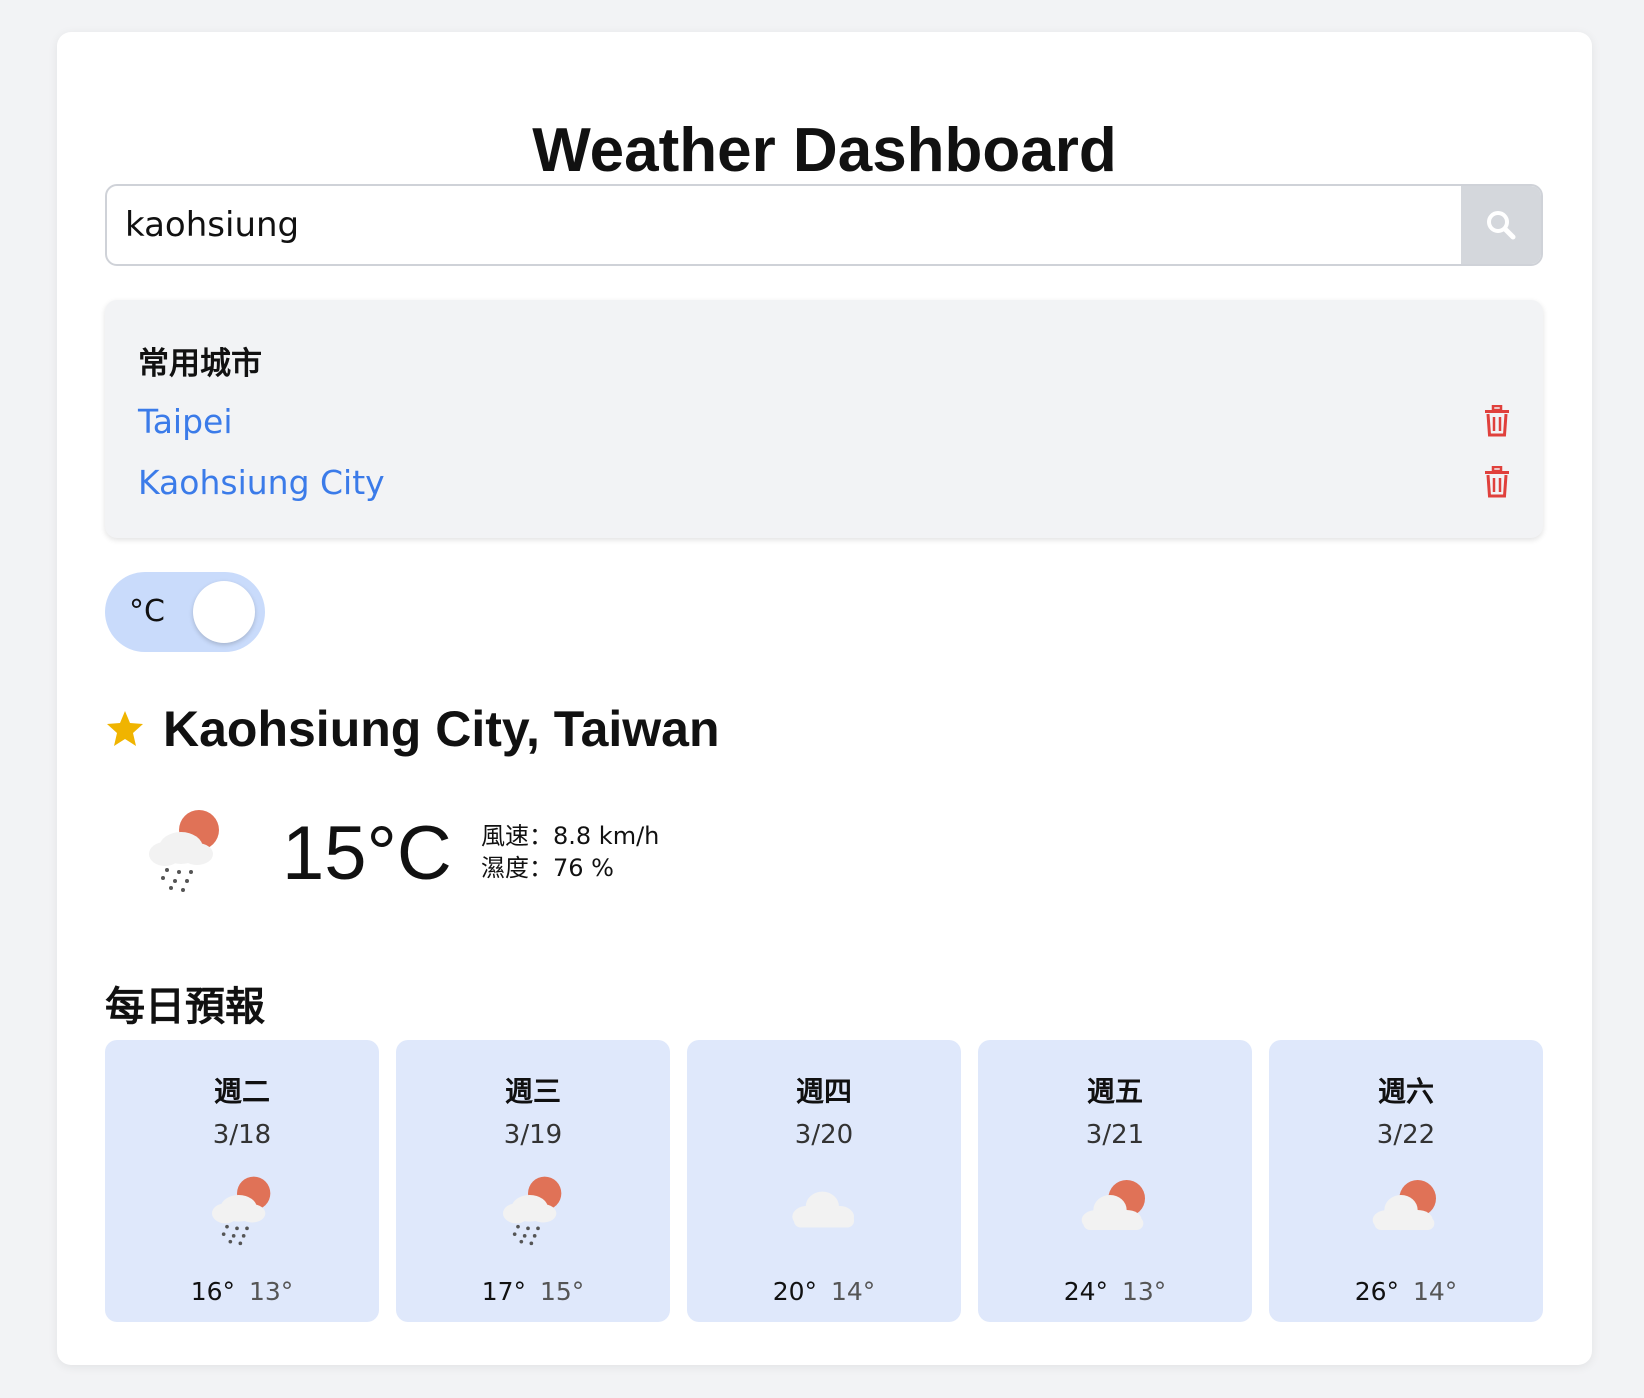 The height and width of the screenshot is (1398, 1644). Describe the element at coordinates (1115, 1135) in the screenshot. I see `forecast-date: 3/21` at that location.